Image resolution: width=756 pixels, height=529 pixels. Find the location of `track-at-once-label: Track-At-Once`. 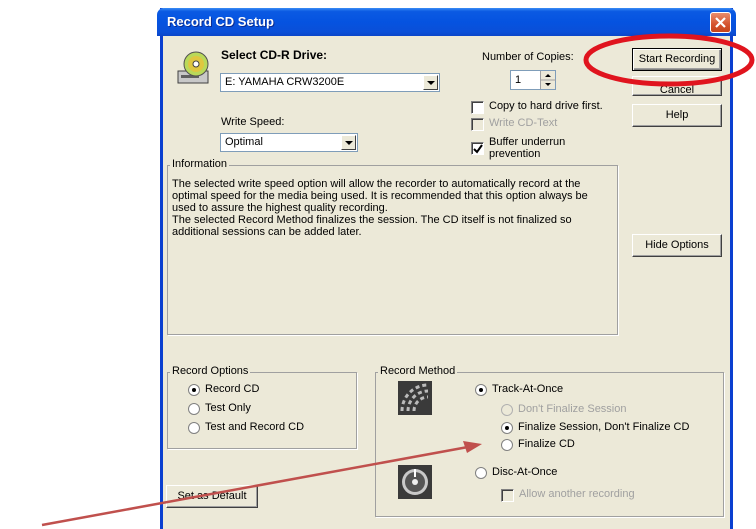

track-at-once-label: Track-At-Once is located at coordinates (528, 389).